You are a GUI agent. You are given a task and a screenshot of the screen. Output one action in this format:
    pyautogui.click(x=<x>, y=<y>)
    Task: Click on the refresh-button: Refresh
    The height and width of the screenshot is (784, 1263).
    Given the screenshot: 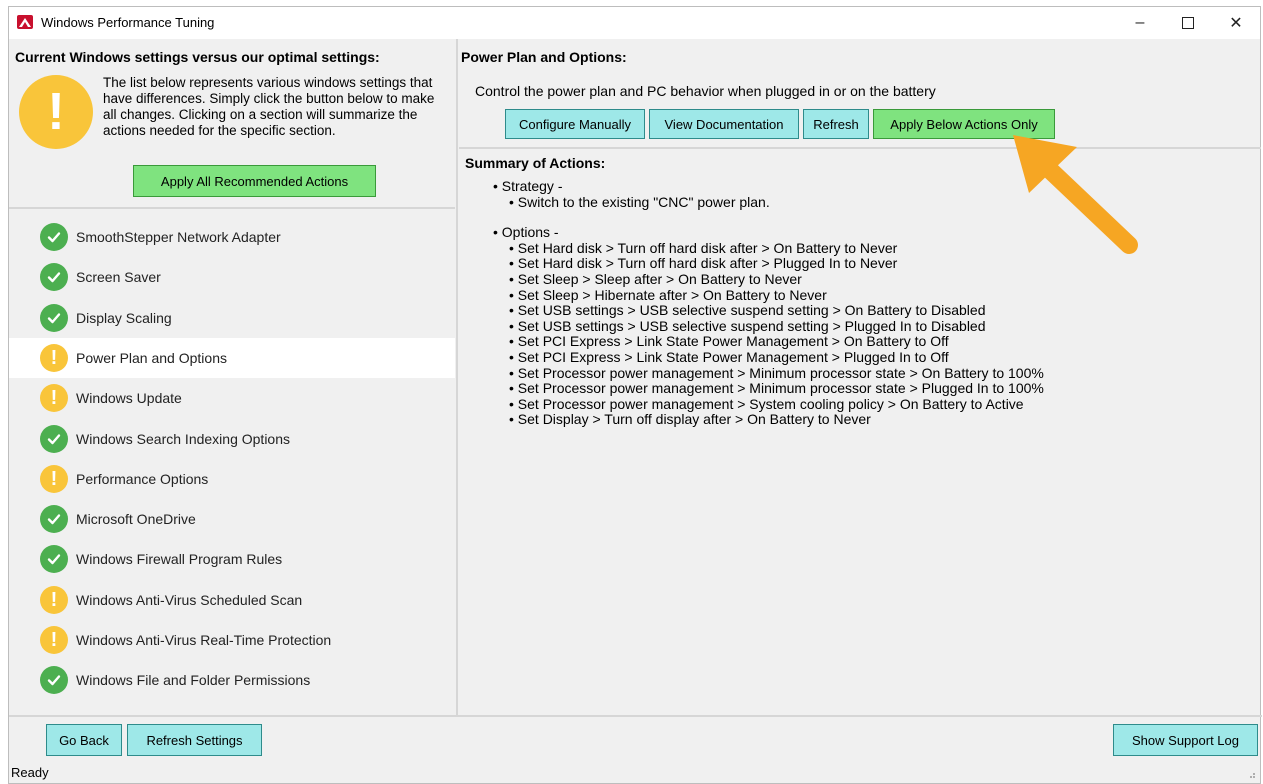 What is the action you would take?
    pyautogui.click(x=836, y=124)
    